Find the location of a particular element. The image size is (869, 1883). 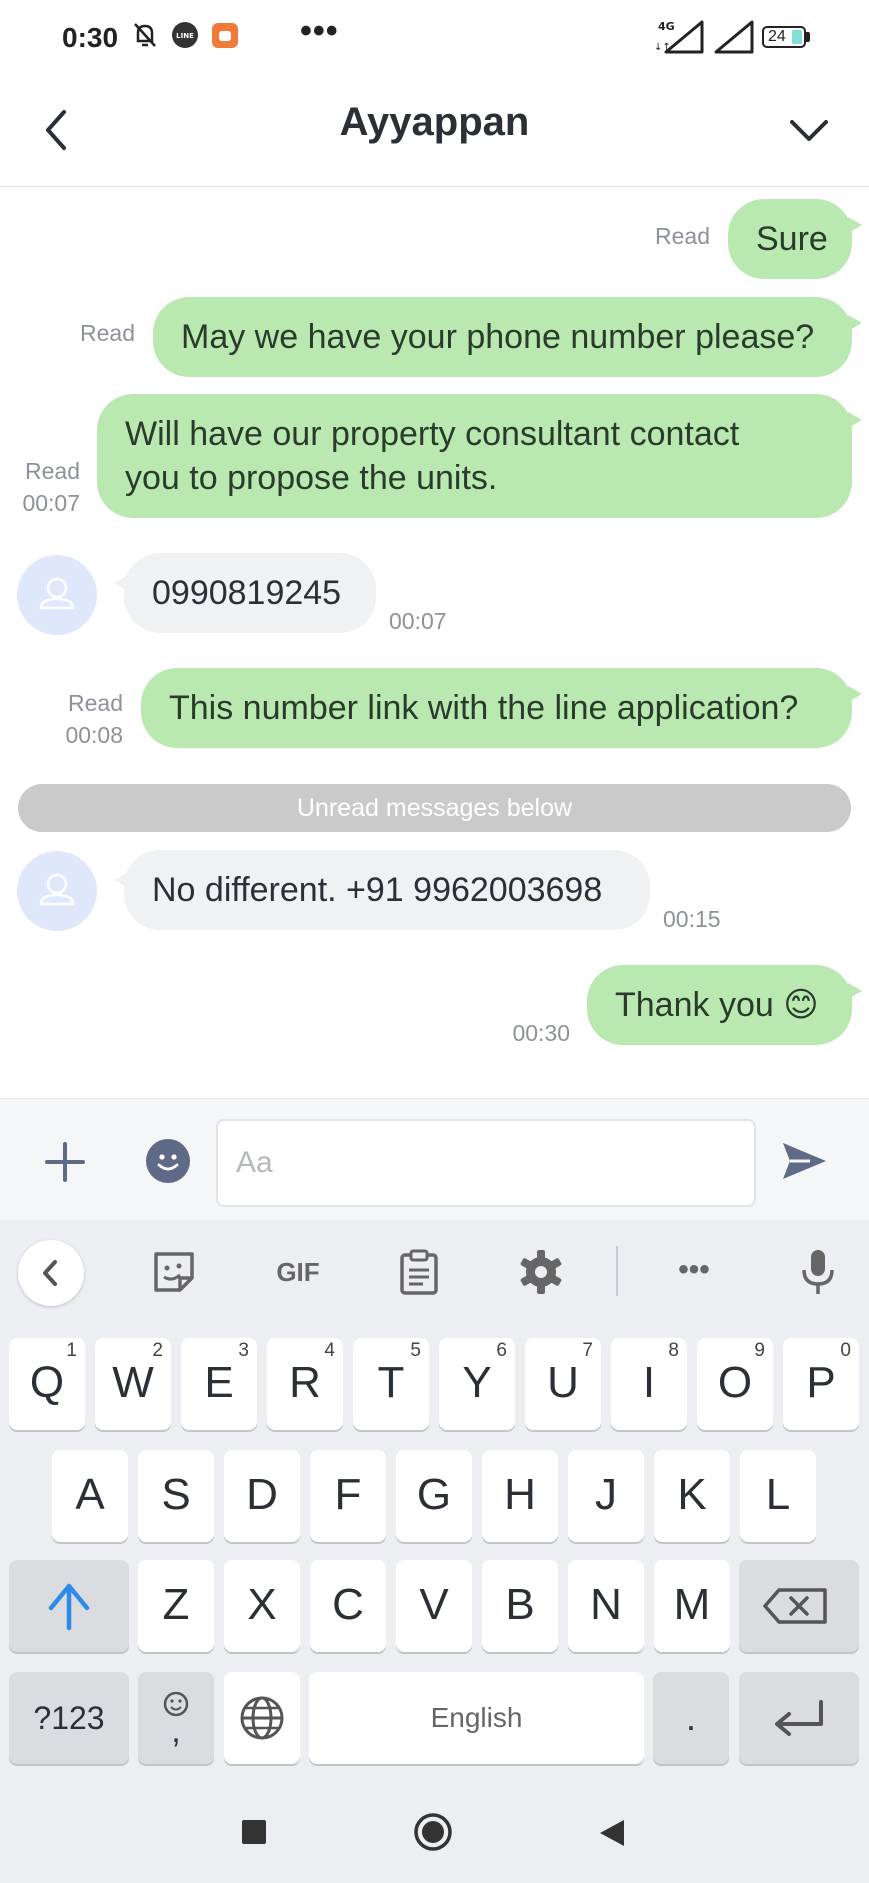

outgoing-message: May we have your phone number please? is located at coordinates (507, 337).